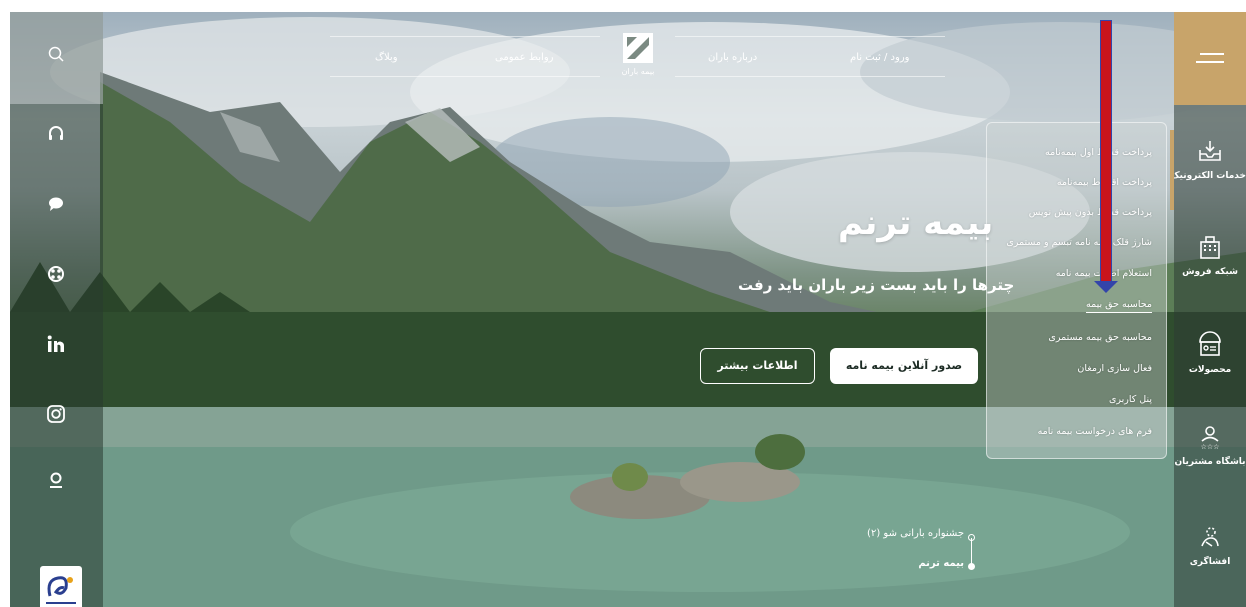 This screenshot has height=607, width=1246. I want to click on customer-club-label: باشگاه مشتریان, so click(1210, 462).